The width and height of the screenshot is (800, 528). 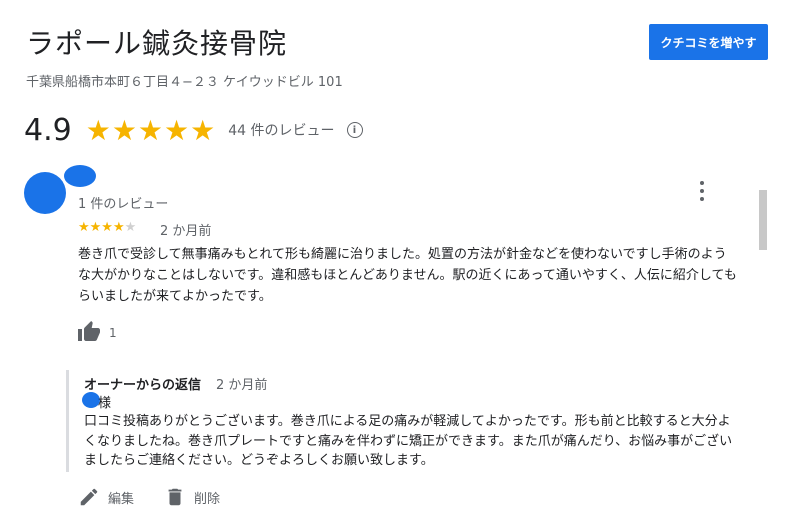 I want to click on review-stars: ★★★★★, so click(x=107, y=227).